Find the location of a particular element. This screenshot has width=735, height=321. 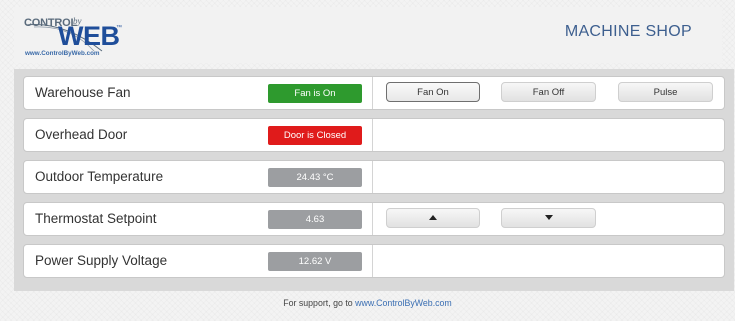

page-title: MACHINE SHOP is located at coordinates (628, 31).